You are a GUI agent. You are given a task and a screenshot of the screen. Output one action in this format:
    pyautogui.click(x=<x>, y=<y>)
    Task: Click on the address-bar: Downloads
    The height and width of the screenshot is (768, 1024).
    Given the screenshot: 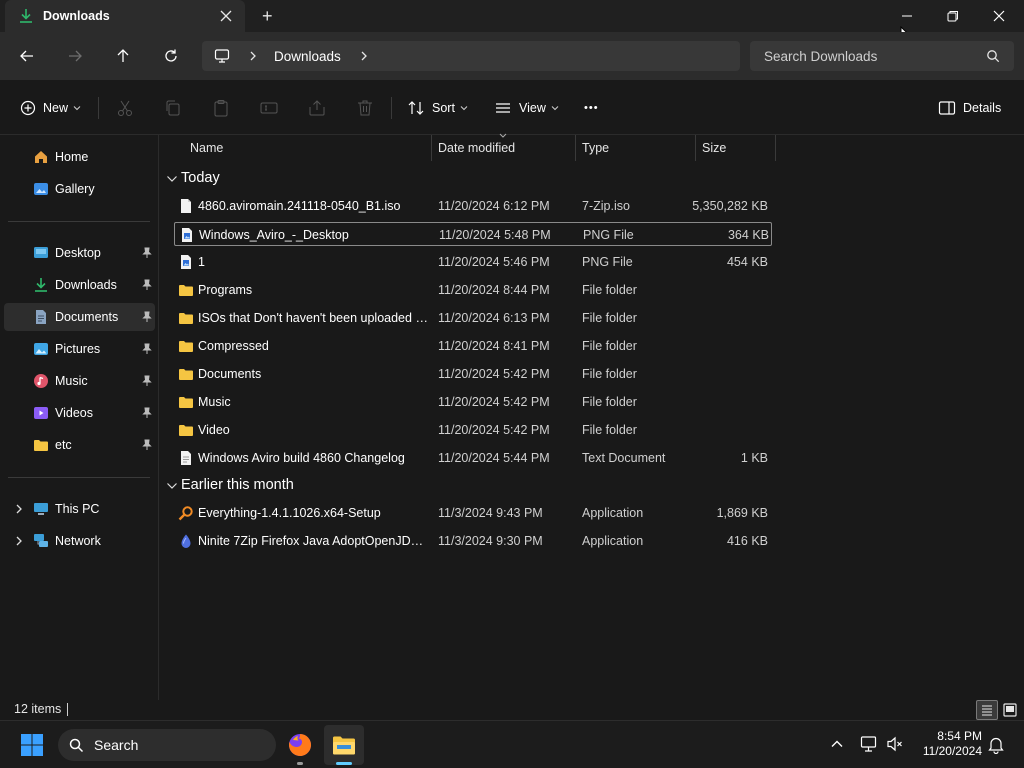 What is the action you would take?
    pyautogui.click(x=471, y=56)
    